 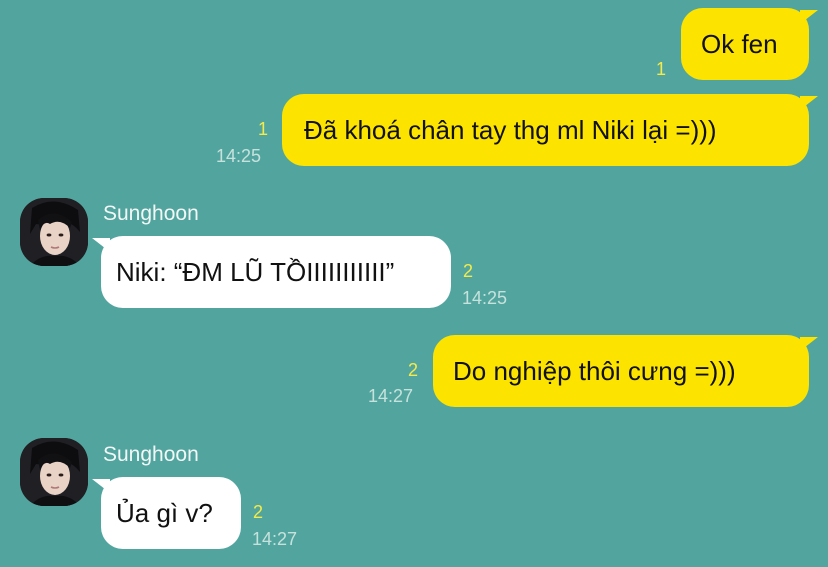 I want to click on message-bubble-incoming: Ủa gì v?, so click(x=166, y=513).